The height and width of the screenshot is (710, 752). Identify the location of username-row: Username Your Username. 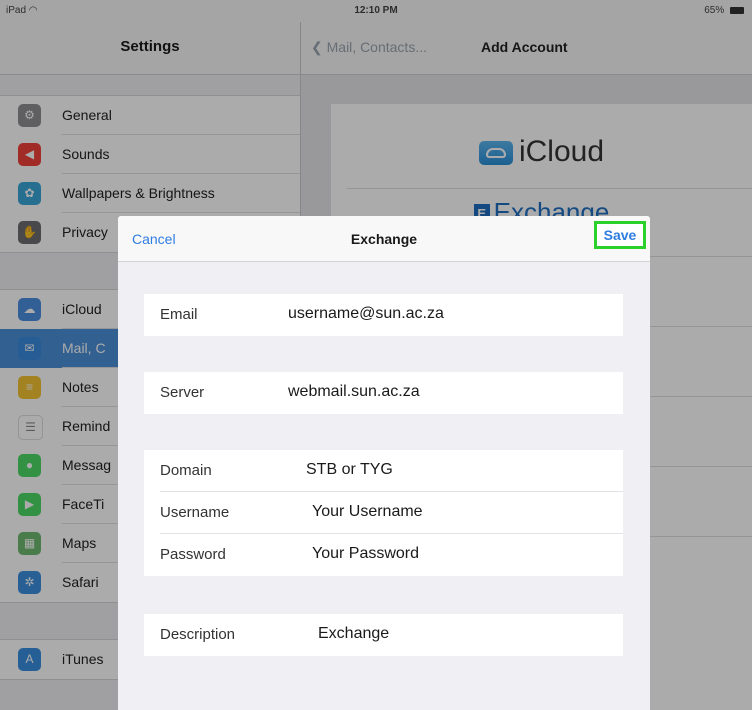
(383, 513).